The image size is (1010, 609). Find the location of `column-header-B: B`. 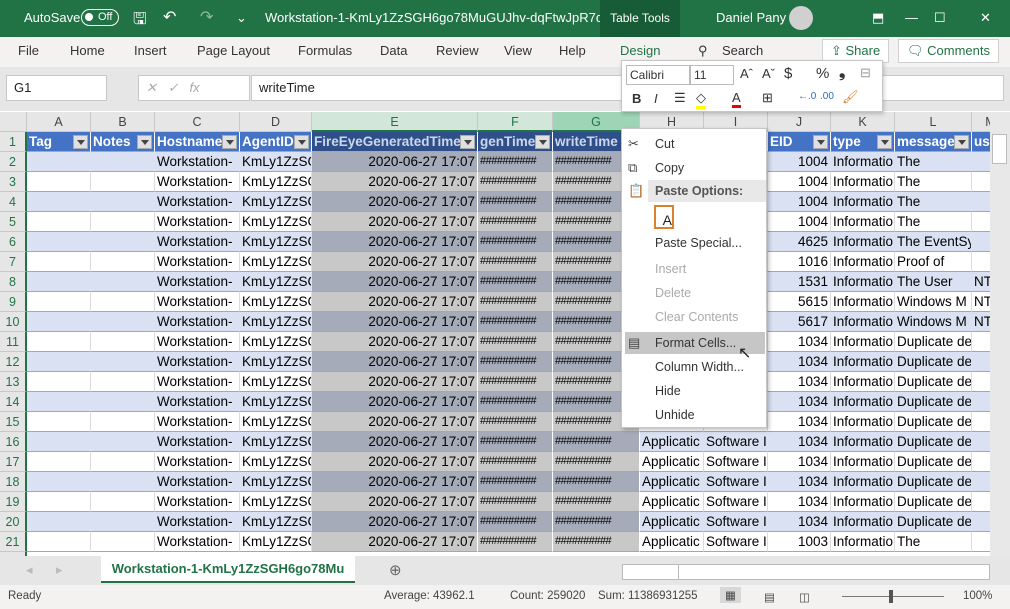

column-header-B: B is located at coordinates (123, 122).